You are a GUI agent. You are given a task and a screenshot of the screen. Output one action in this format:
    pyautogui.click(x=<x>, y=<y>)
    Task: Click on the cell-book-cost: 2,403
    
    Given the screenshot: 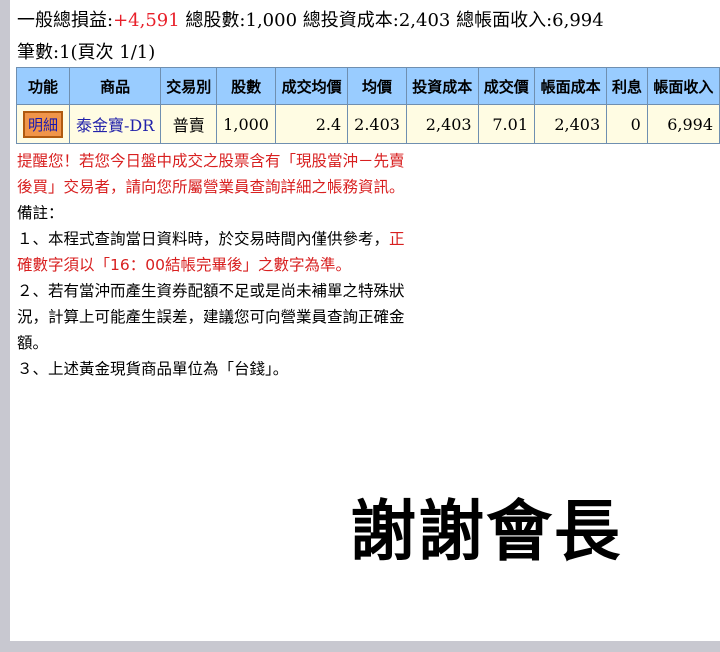 What is the action you would take?
    pyautogui.click(x=570, y=124)
    